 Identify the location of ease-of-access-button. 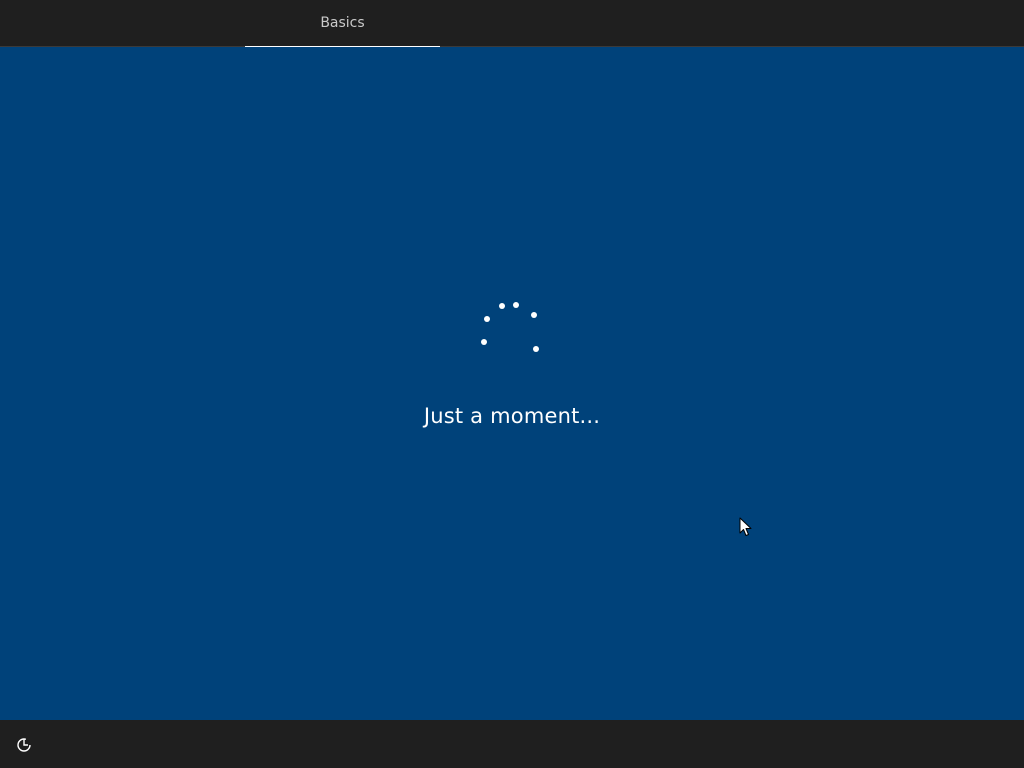
(24, 745).